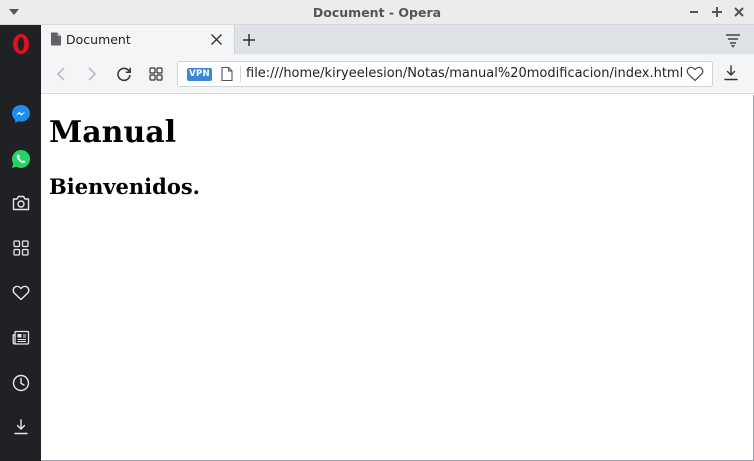 This screenshot has height=461, width=754. Describe the element at coordinates (20, 383) in the screenshot. I see `history-icon` at that location.